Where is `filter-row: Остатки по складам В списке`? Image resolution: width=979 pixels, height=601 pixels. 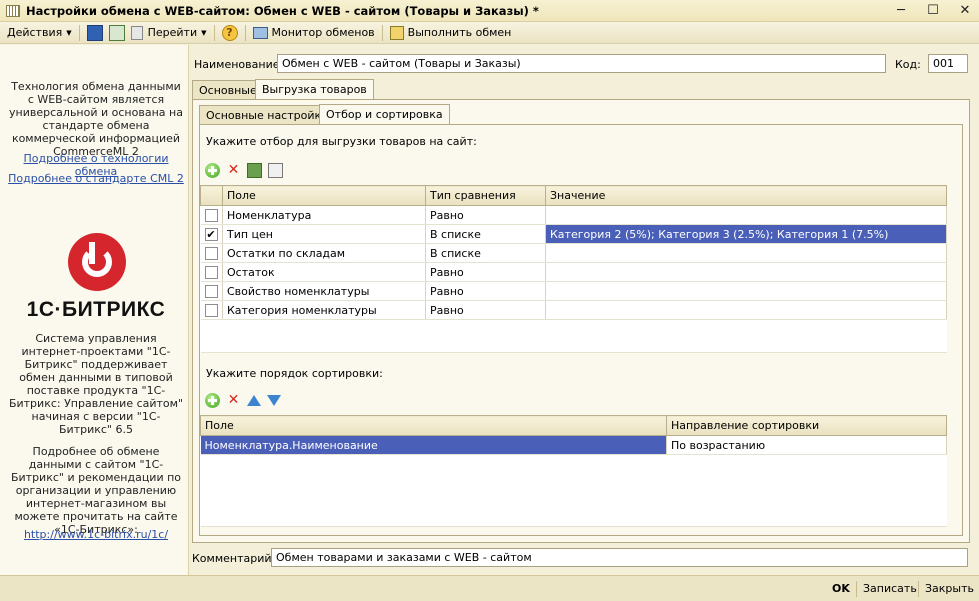 filter-row: Остатки по складам В списке is located at coordinates (573, 253).